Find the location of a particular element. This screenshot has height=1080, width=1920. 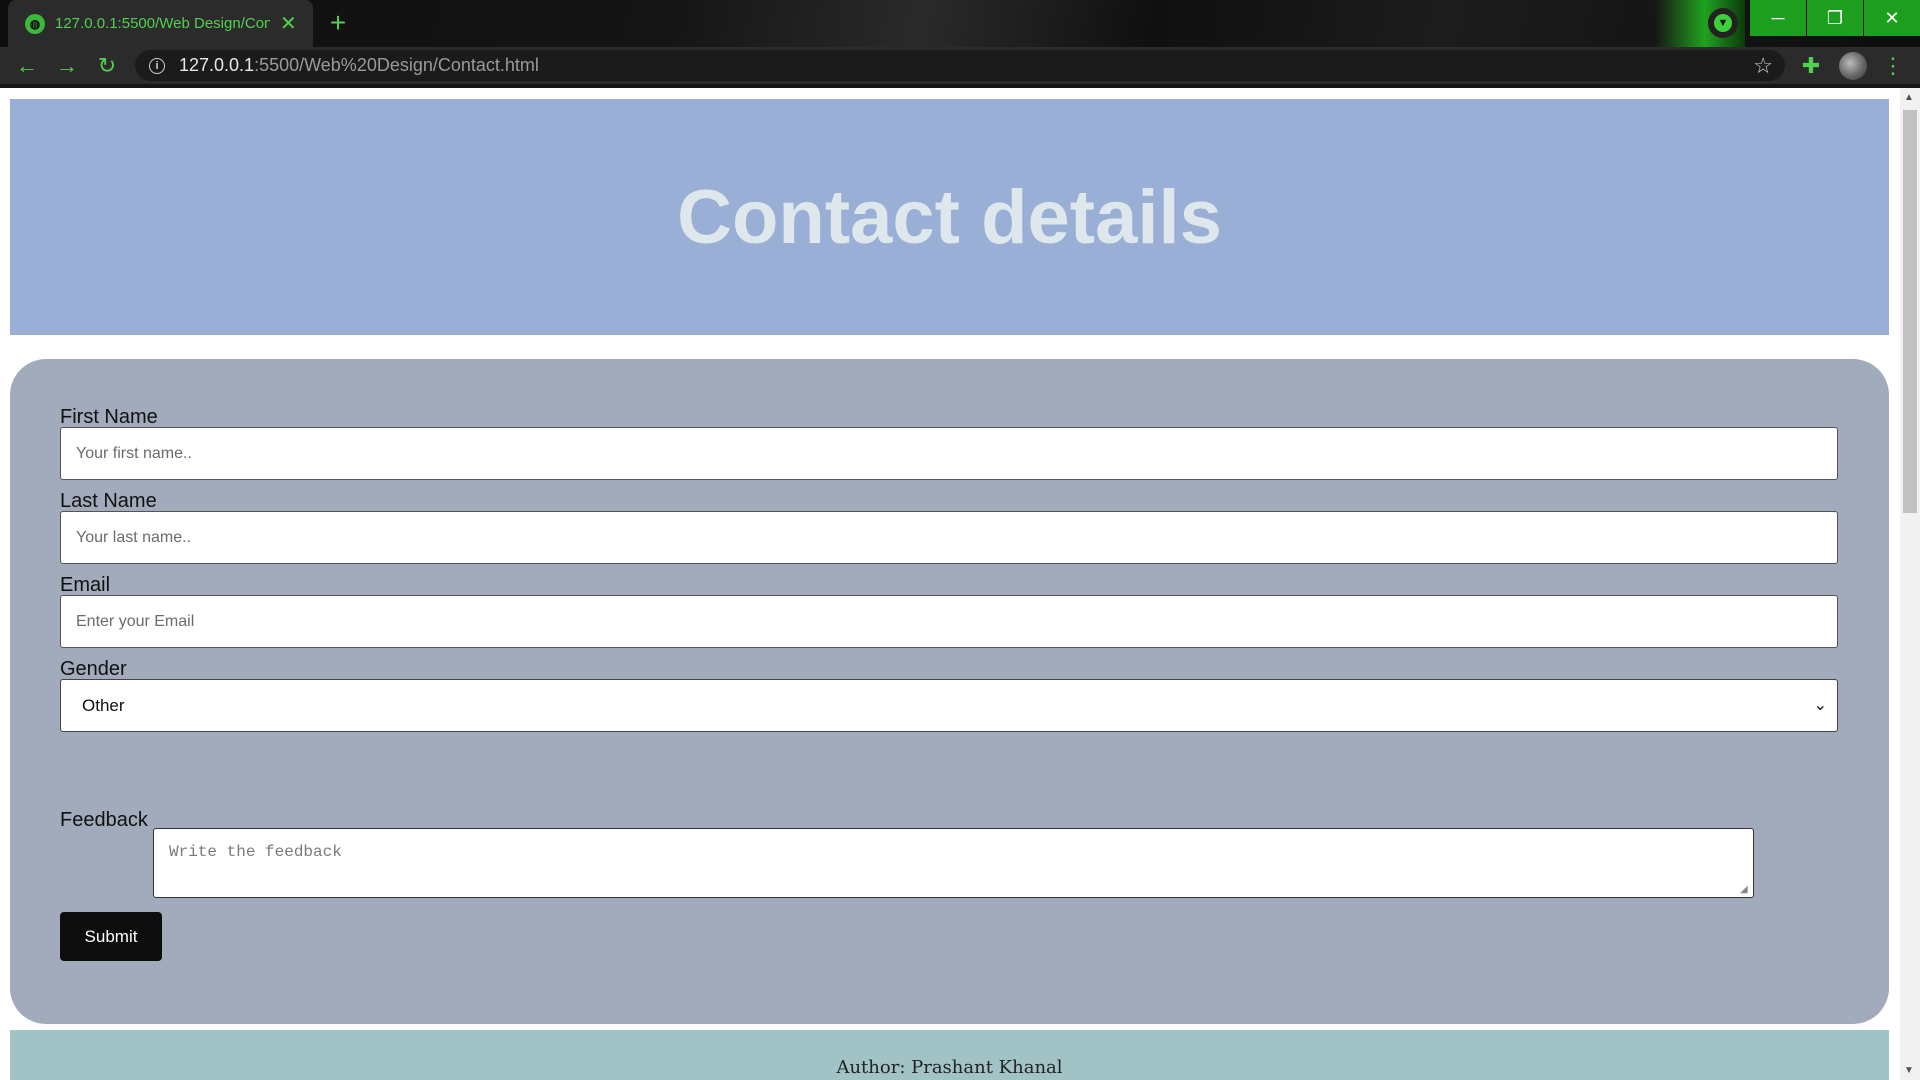

scroll-thumb is located at coordinates (1910, 311).